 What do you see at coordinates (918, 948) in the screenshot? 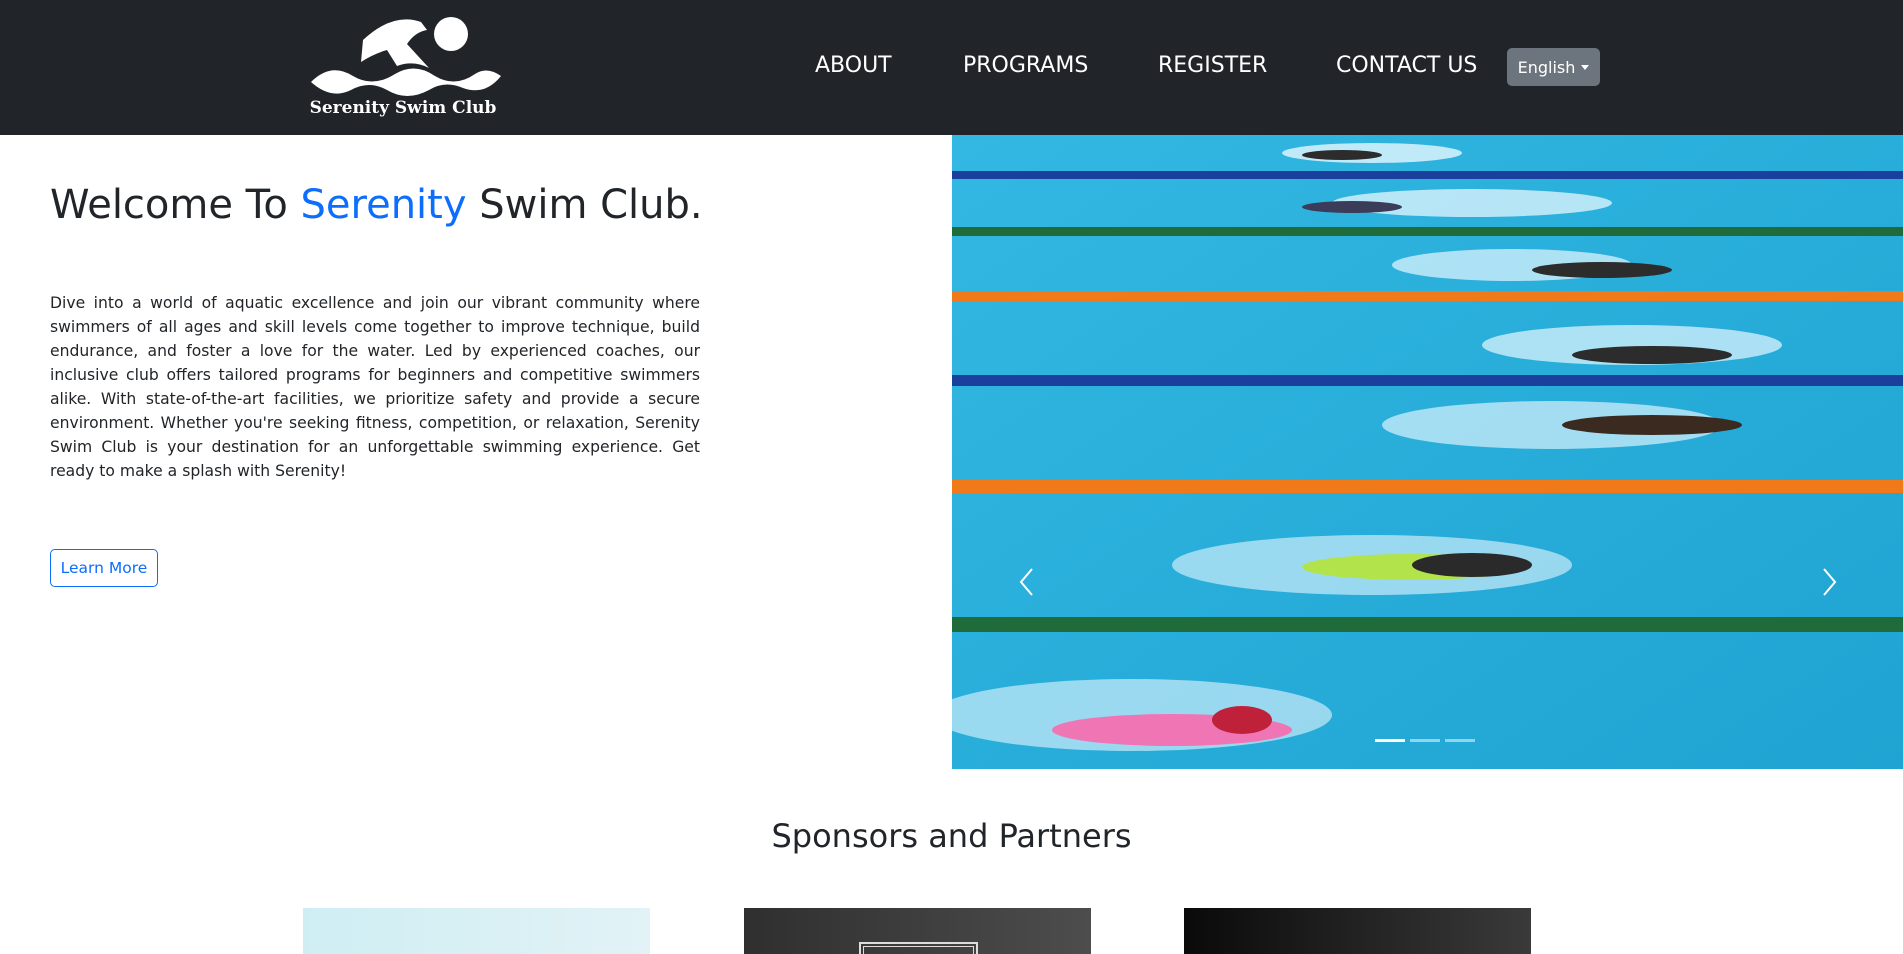
I see `sponsor-logo-frame` at bounding box center [918, 948].